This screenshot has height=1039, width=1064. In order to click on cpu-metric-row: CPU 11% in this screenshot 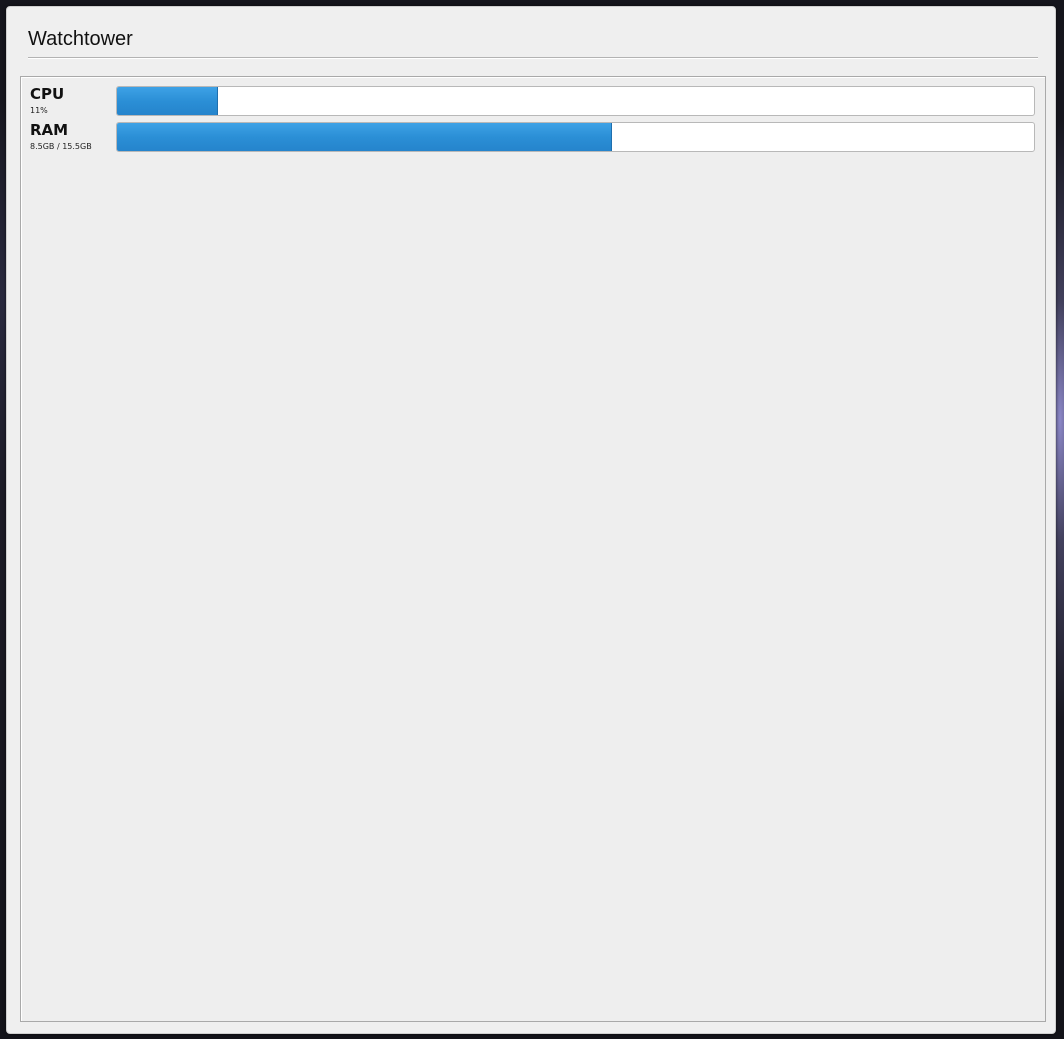, I will do `click(533, 101)`.